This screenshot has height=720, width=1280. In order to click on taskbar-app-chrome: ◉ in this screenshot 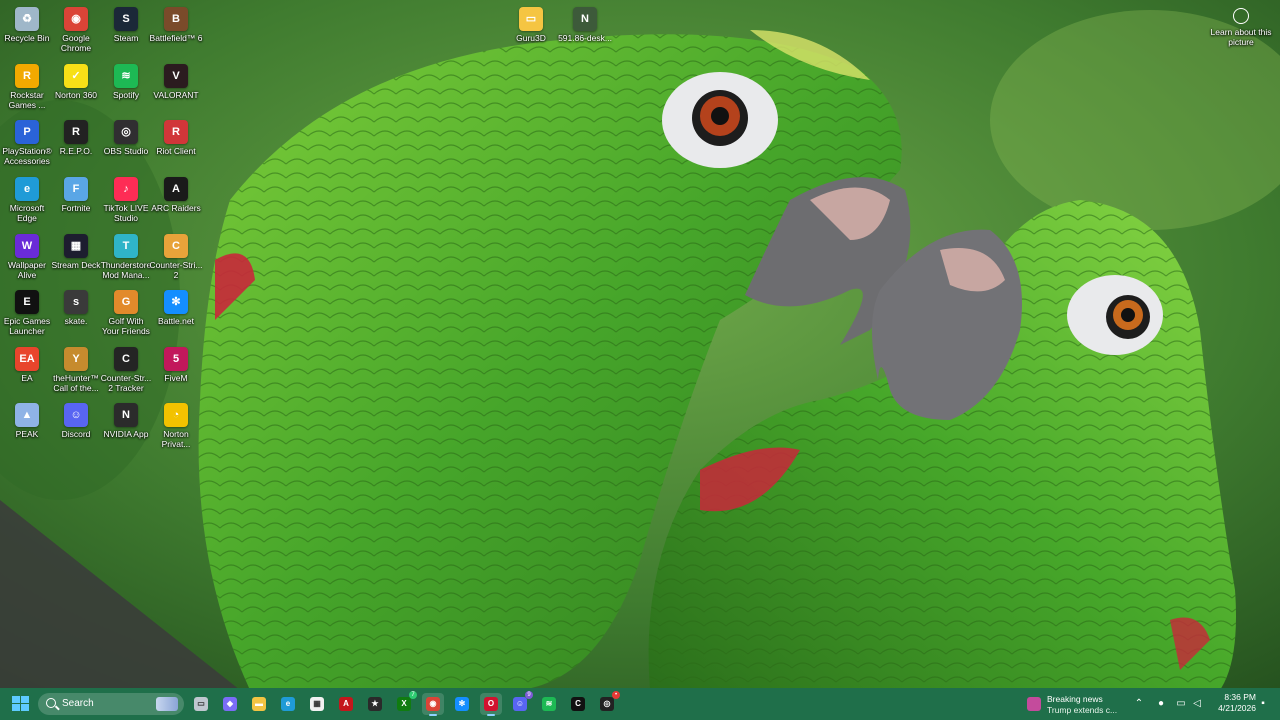, I will do `click(433, 704)`.